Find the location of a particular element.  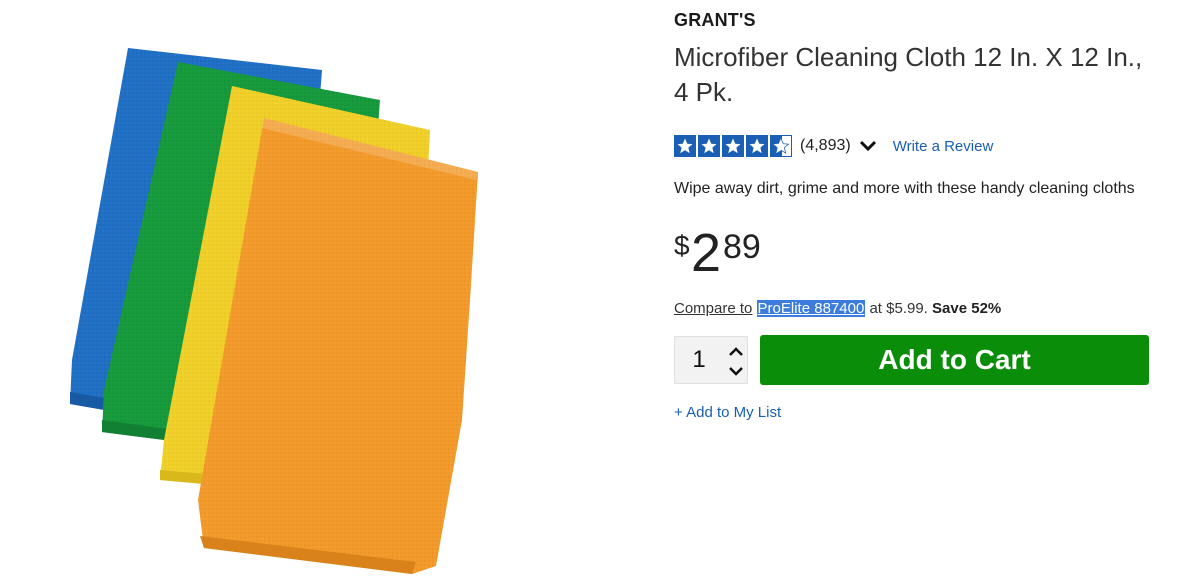

save-percentage: Save 52% is located at coordinates (967, 308).